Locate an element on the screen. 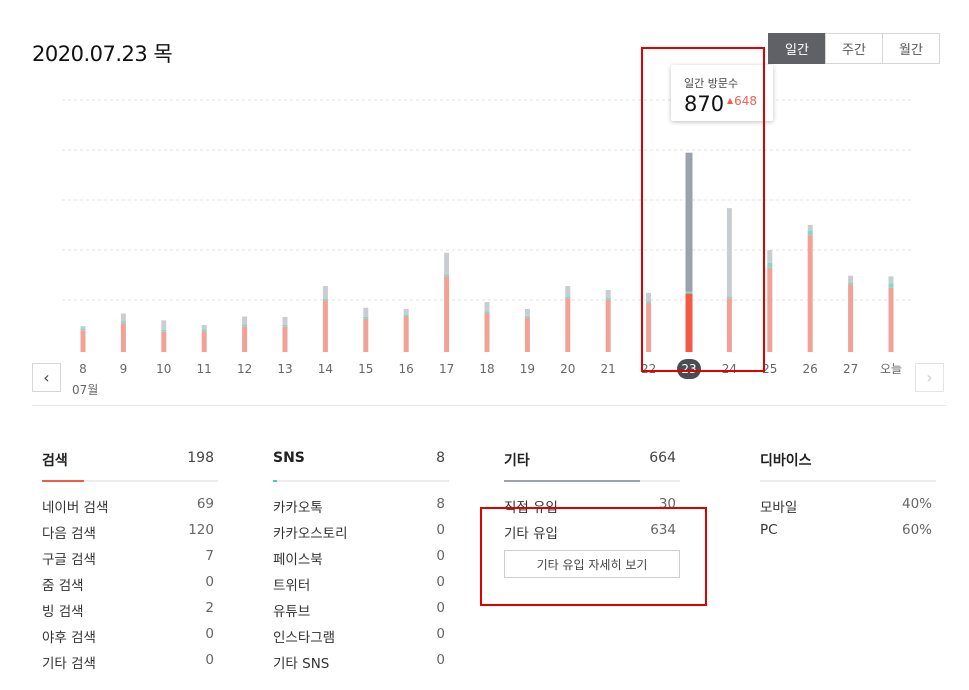  arrow-up-icon: ▲ is located at coordinates (730, 100).